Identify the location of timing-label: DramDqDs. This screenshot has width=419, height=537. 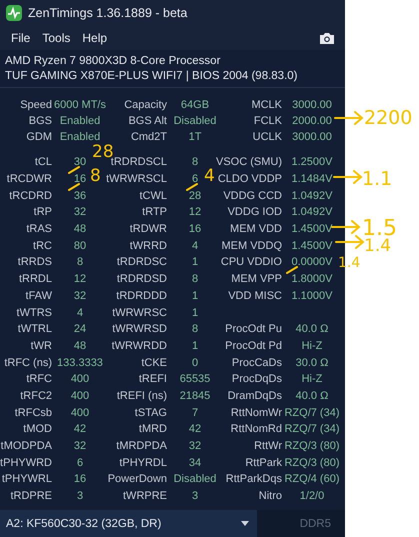
(255, 396).